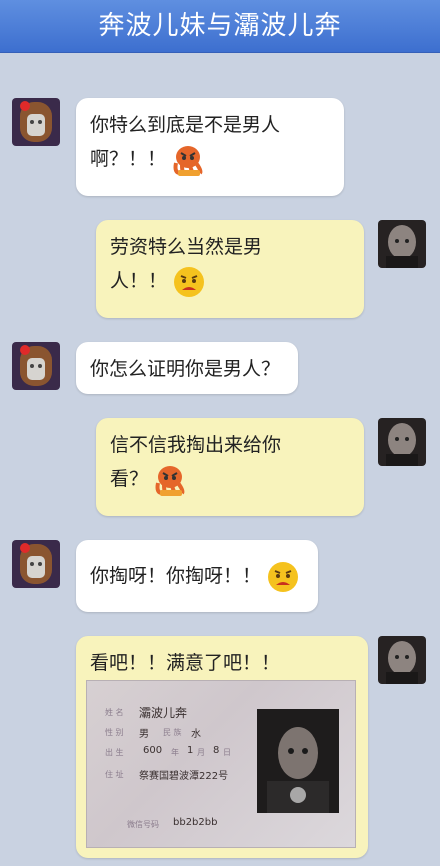 The height and width of the screenshot is (866, 440). Describe the element at coordinates (190, 750) in the screenshot. I see `id-birth-month: 1` at that location.